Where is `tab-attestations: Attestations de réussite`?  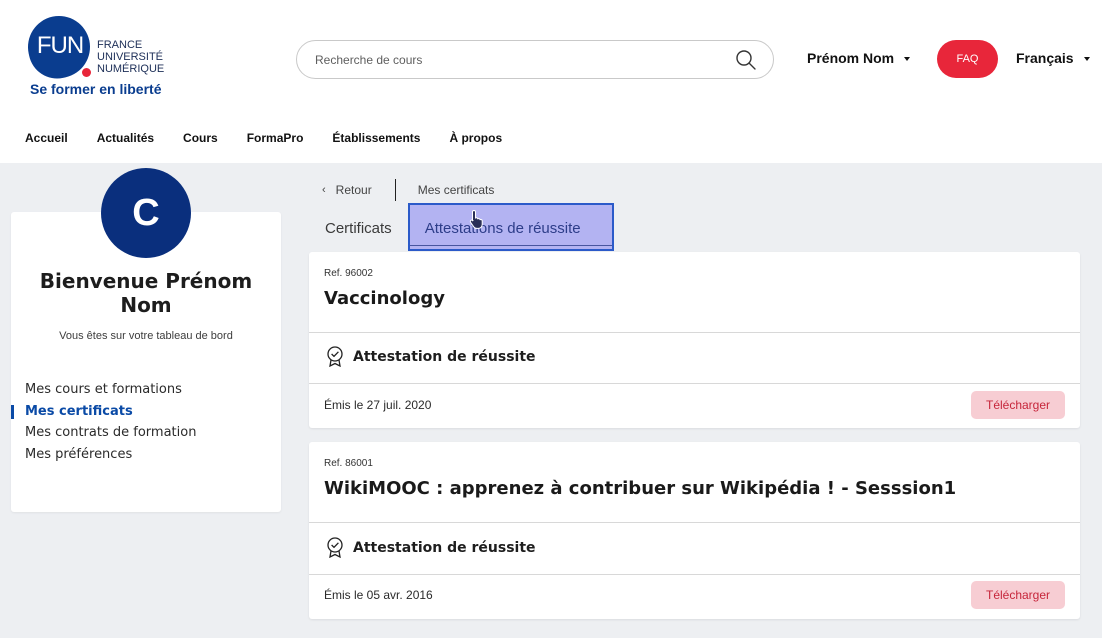 tab-attestations: Attestations de réussite is located at coordinates (510, 227).